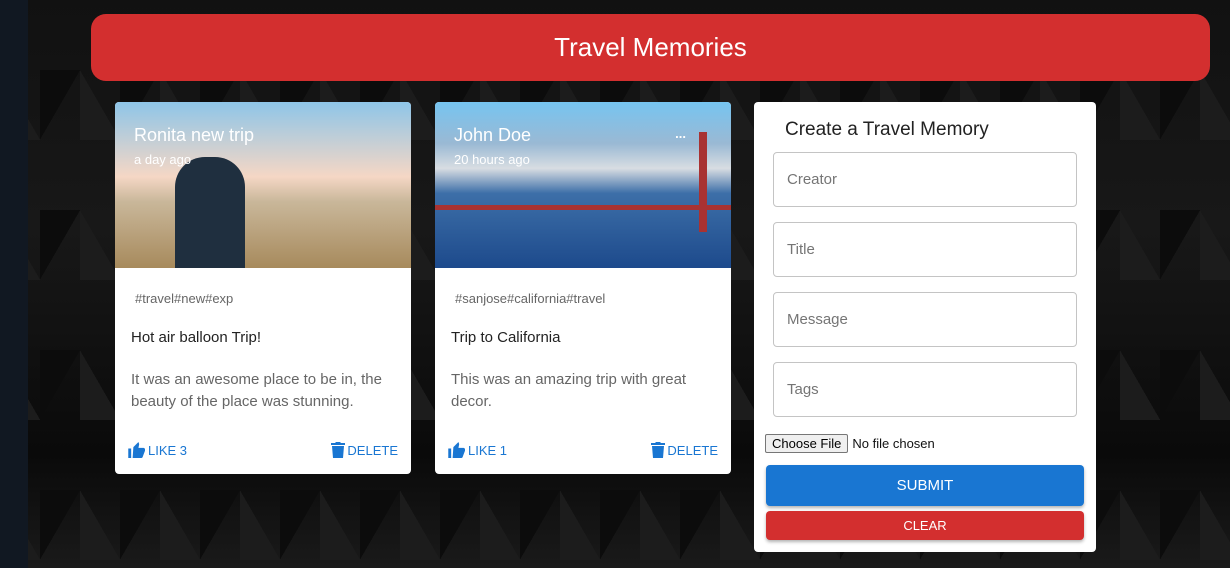 This screenshot has height=568, width=1230. I want to click on like-button: LIKE 1, so click(477, 450).